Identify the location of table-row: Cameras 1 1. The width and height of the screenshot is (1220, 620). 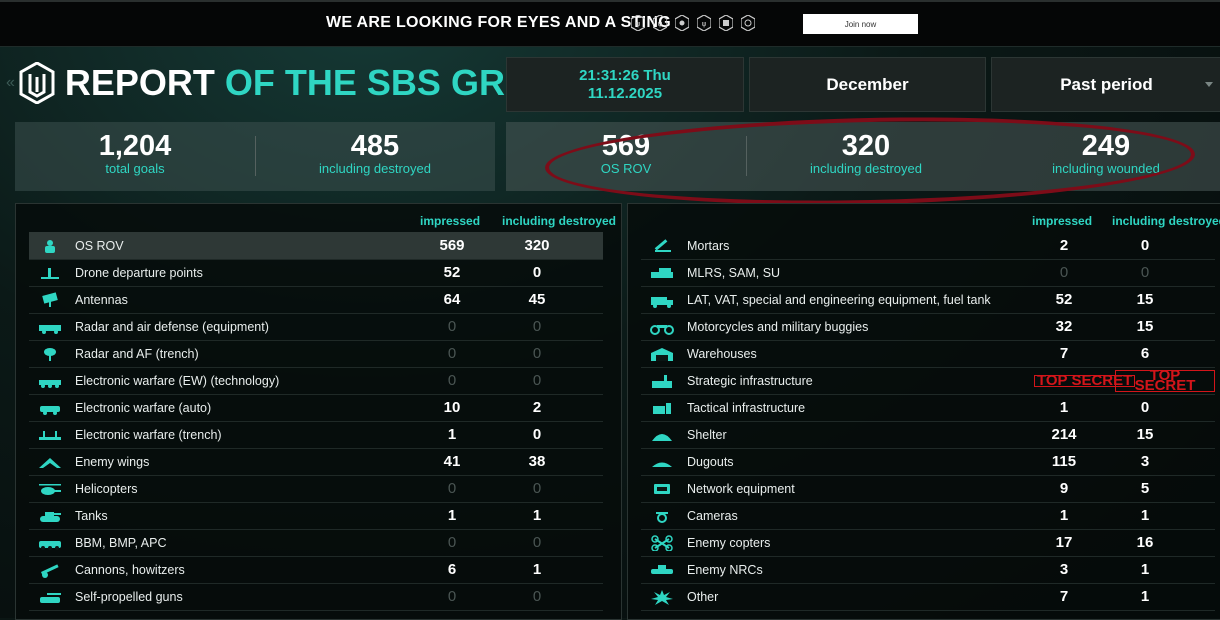
(928, 516).